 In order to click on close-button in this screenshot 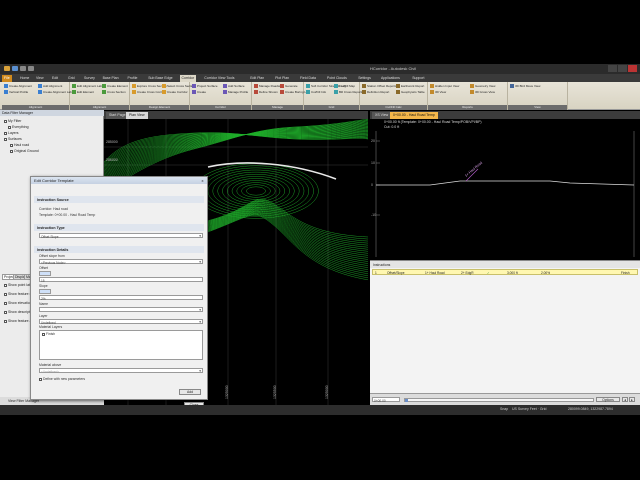, I will do `click(632, 68)`.